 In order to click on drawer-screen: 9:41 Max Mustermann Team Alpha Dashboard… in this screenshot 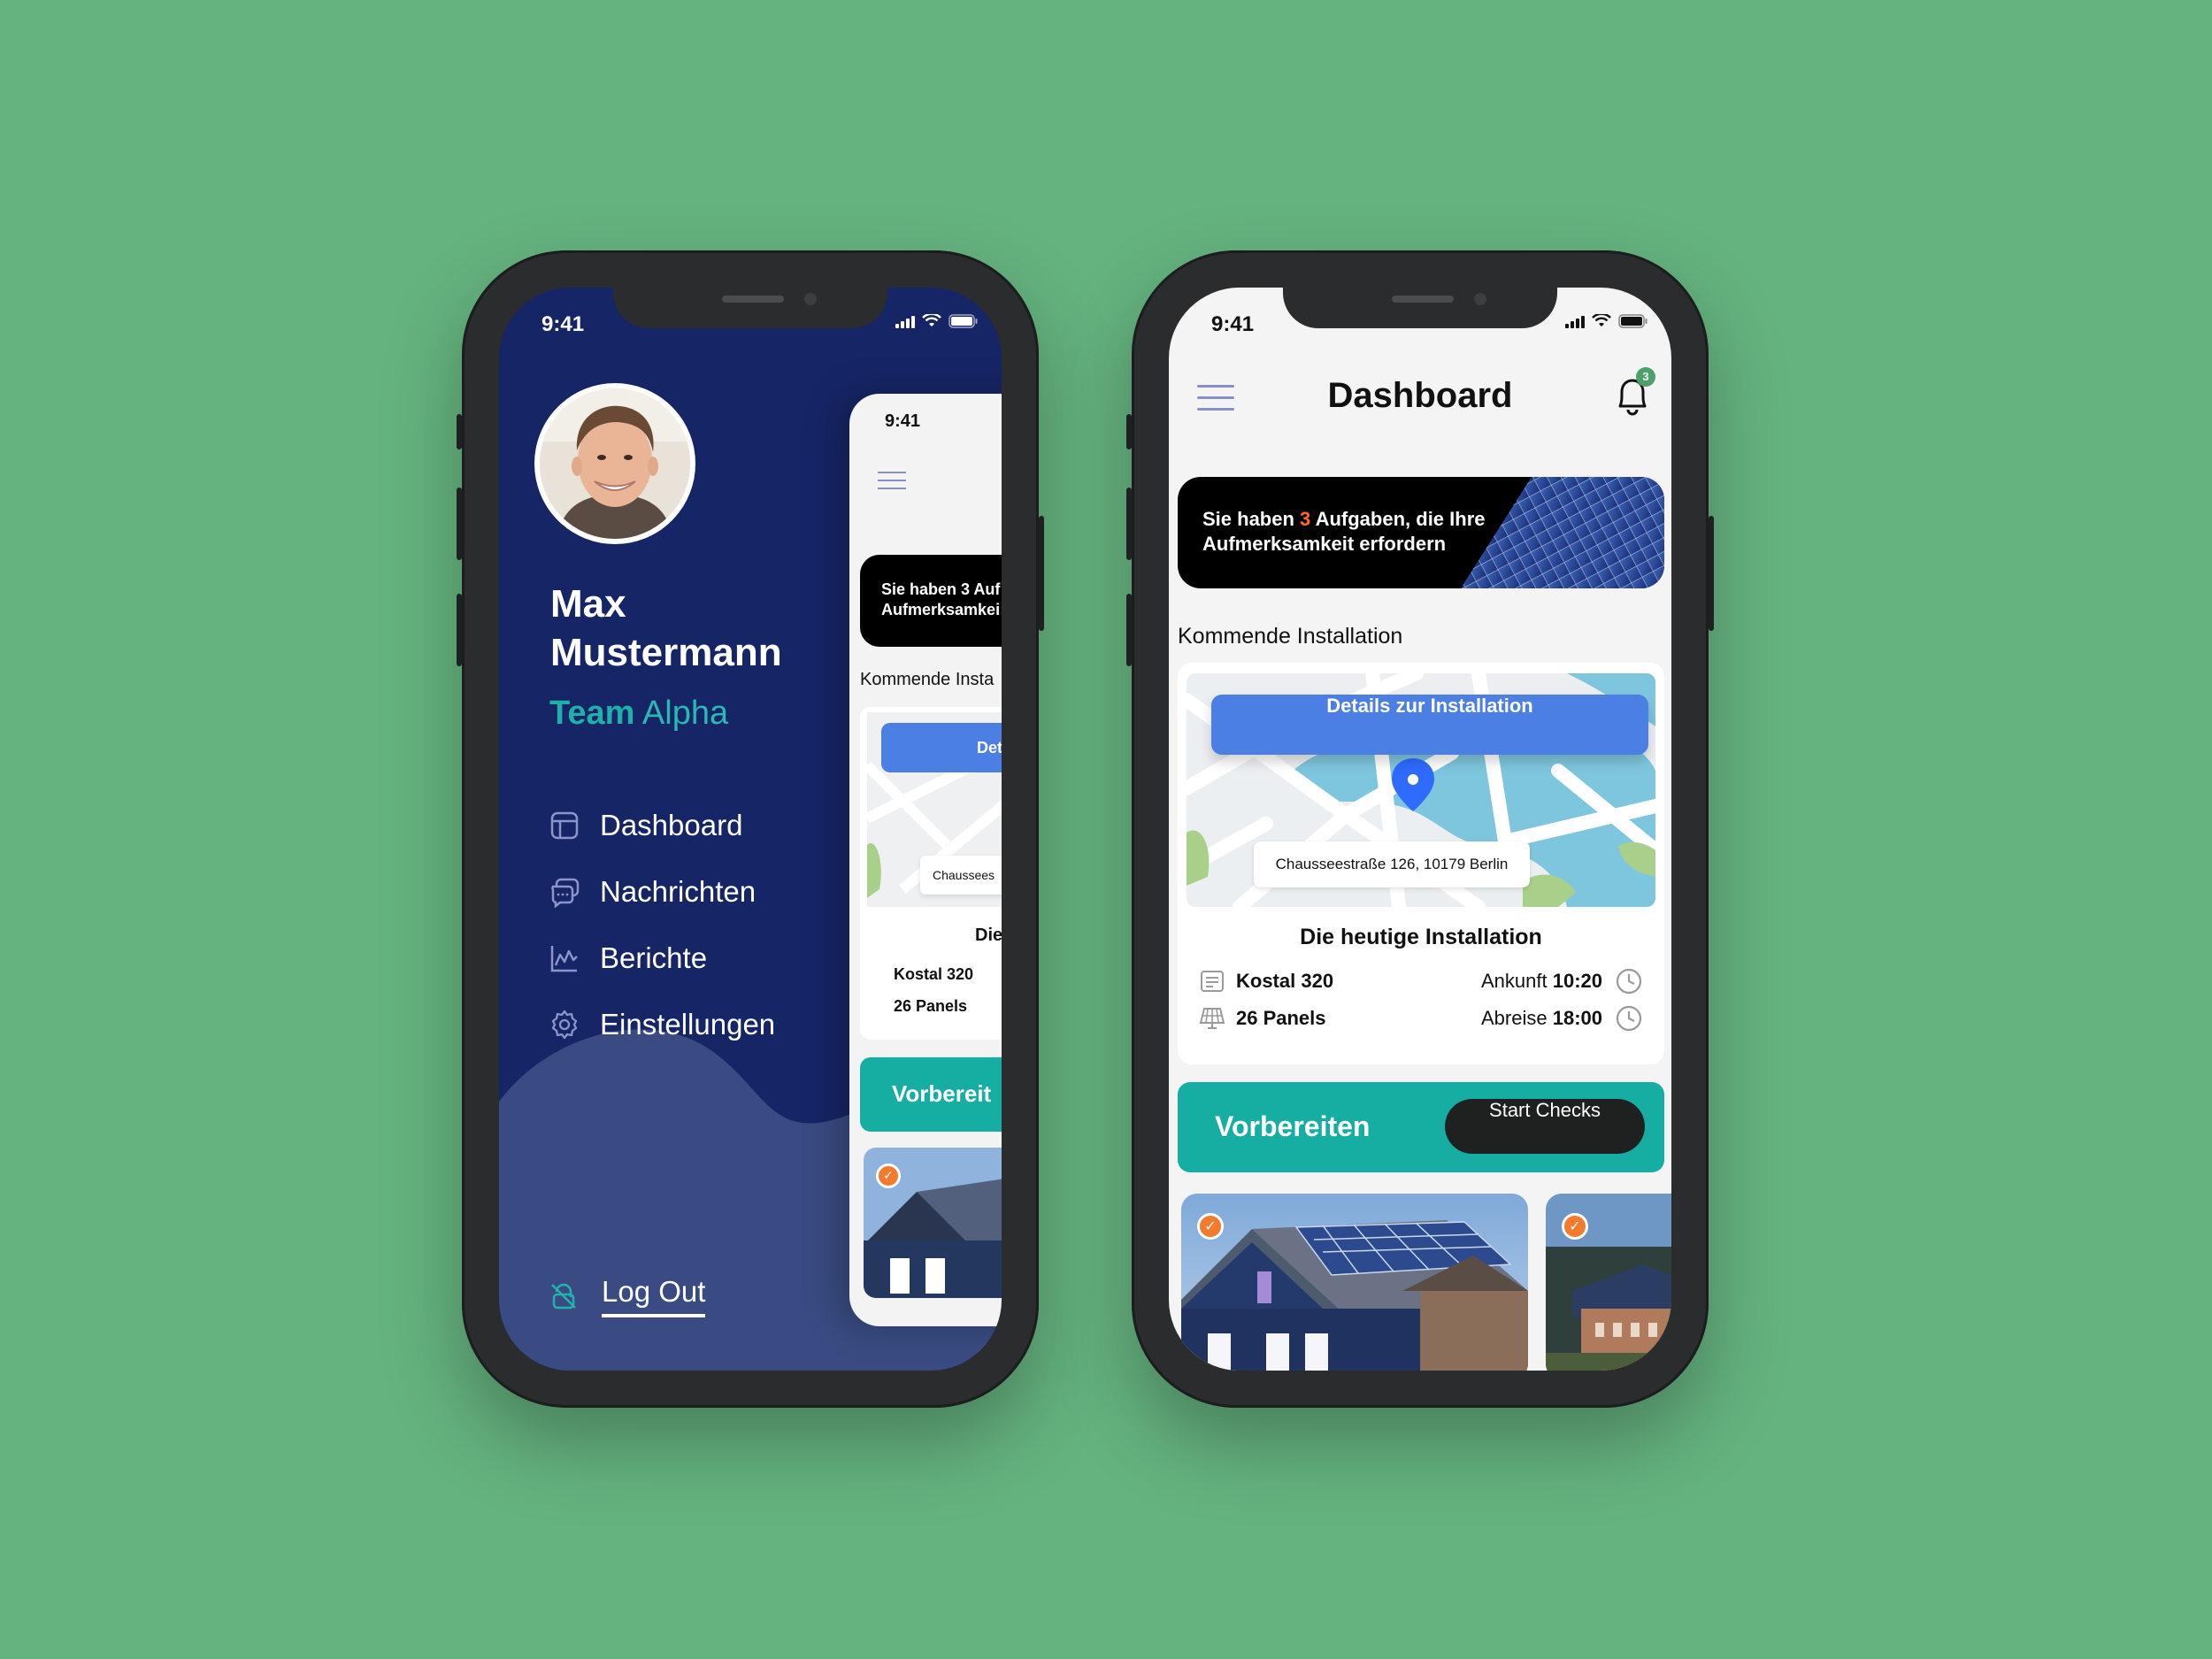, I will do `click(751, 830)`.